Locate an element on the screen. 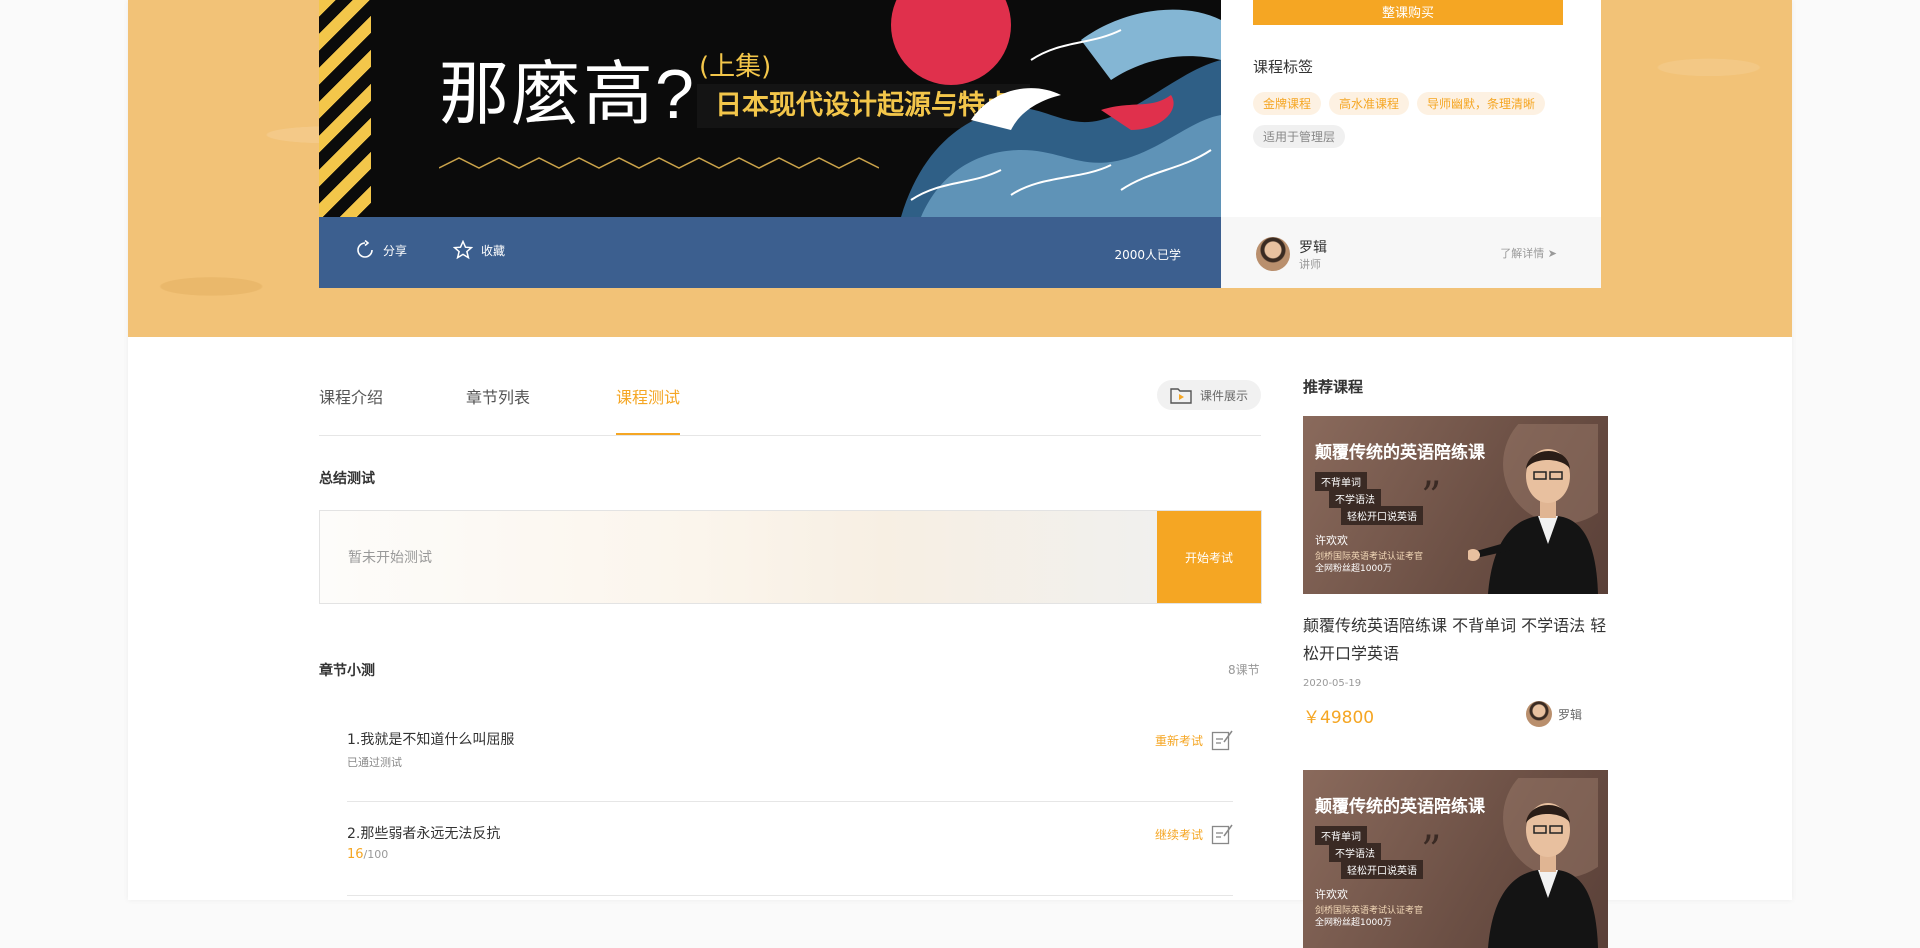 Image resolution: width=1920 pixels, height=948 pixels. course-tag: 金牌课程 is located at coordinates (1287, 103).